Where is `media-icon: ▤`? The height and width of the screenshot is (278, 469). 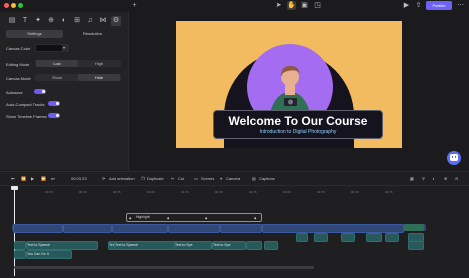 media-icon: ▤ is located at coordinates (12, 21).